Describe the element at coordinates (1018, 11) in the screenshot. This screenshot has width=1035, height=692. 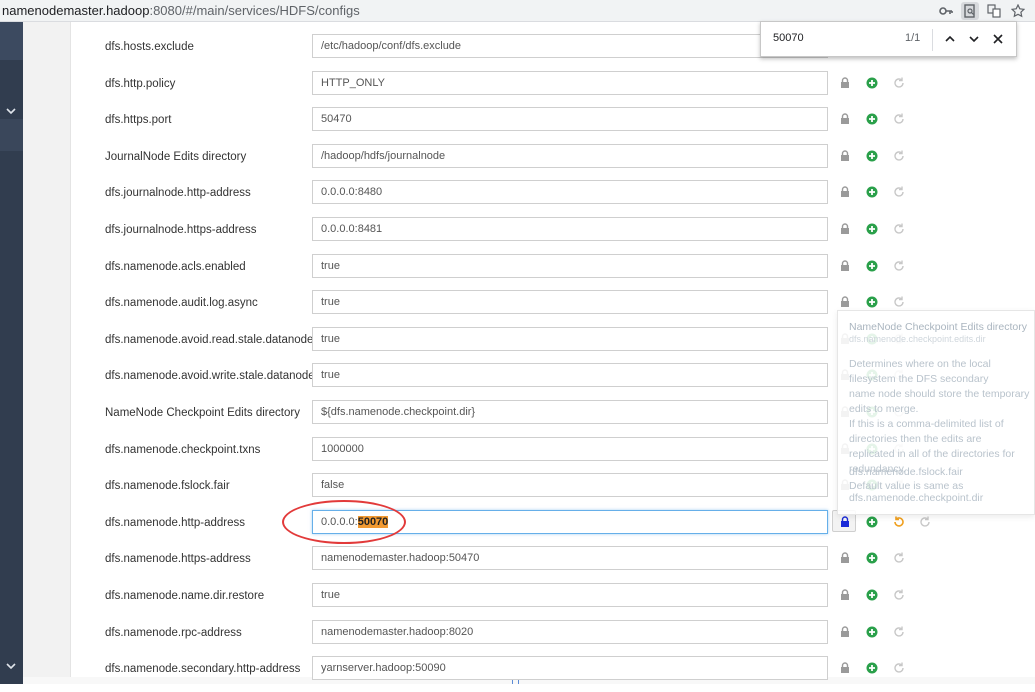
I see `bookmark-star-icon` at that location.